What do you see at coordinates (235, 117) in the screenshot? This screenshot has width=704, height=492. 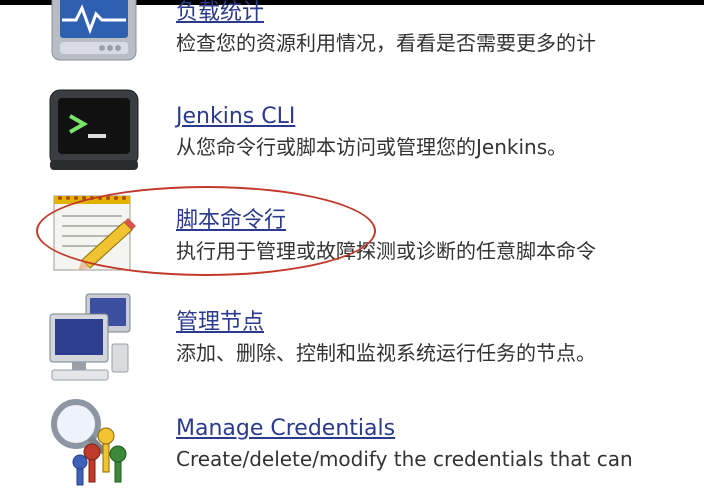 I see `jenkins-cli-link: Jenkins CLI` at bounding box center [235, 117].